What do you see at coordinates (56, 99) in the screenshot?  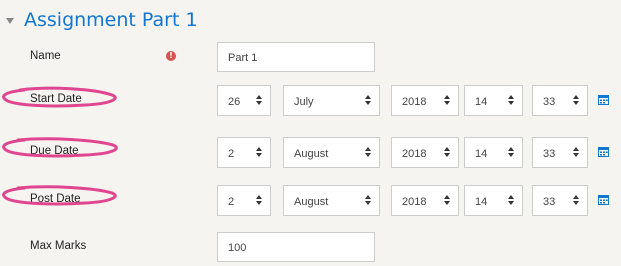 I see `start-date-label: Start Date` at bounding box center [56, 99].